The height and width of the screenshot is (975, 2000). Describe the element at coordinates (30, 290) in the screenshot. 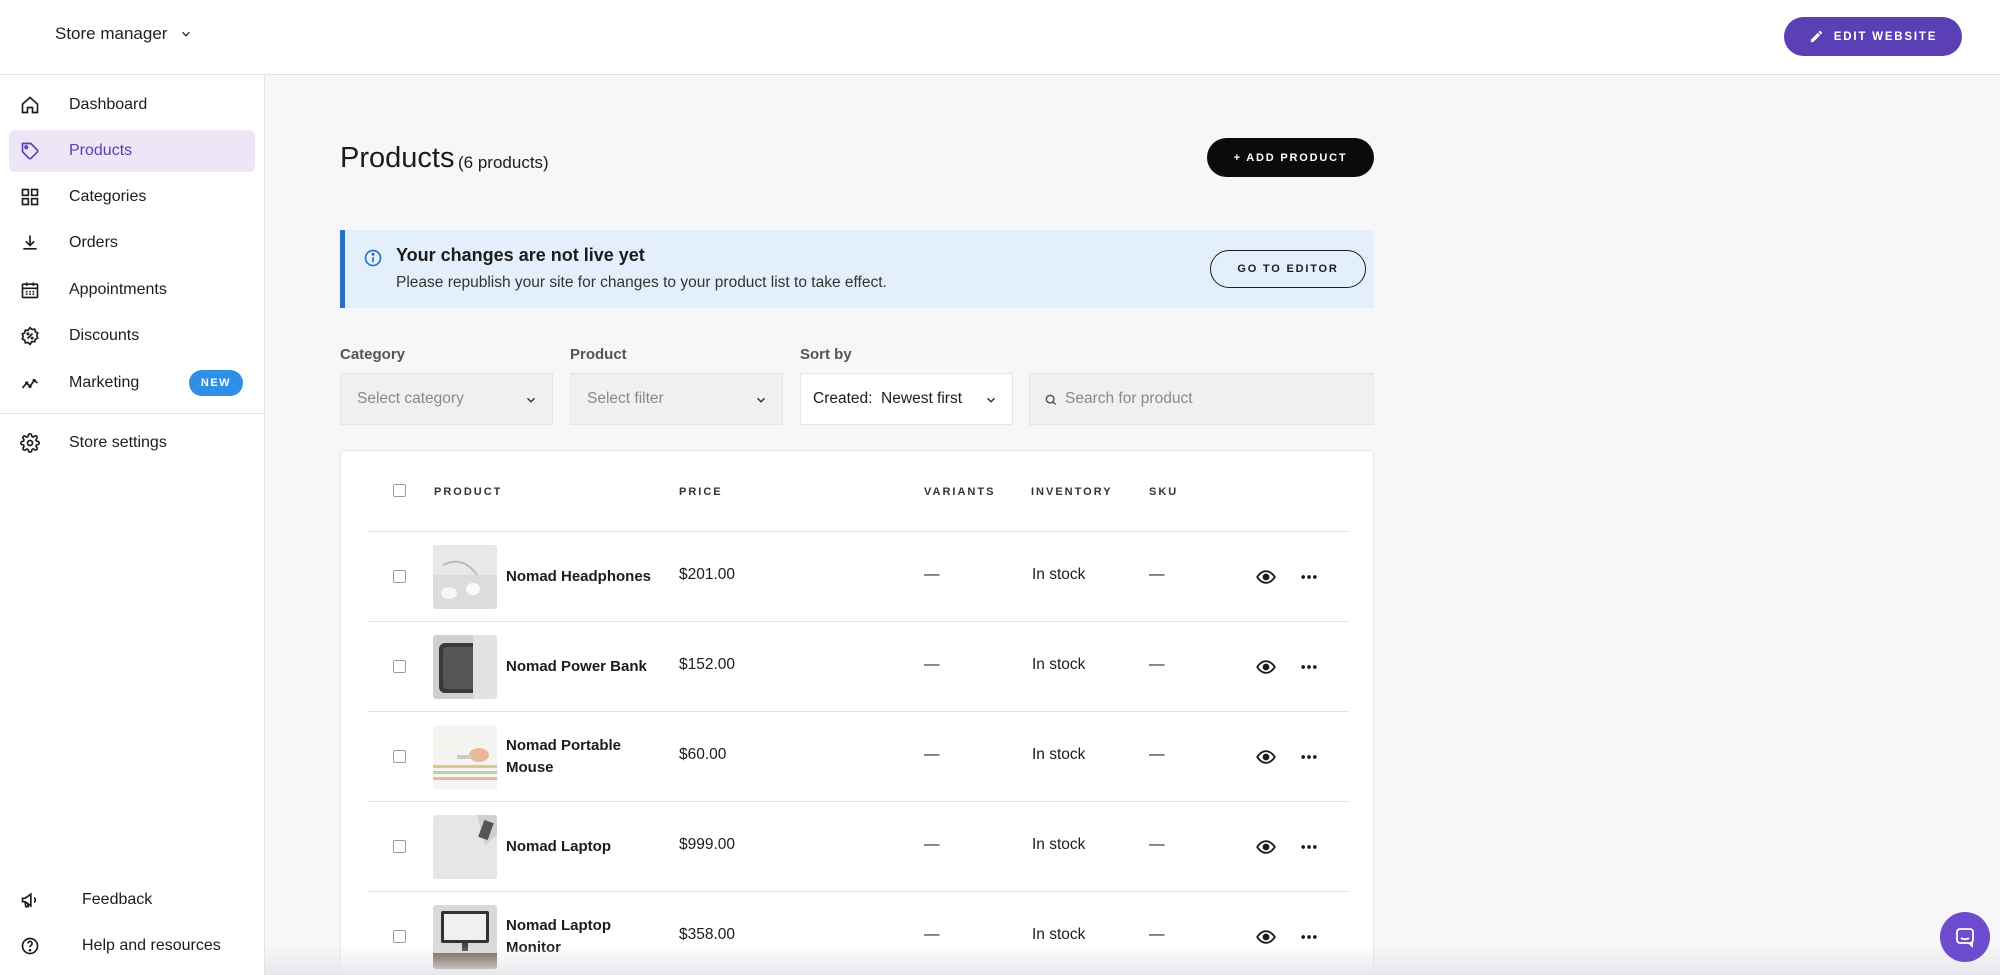

I see `calendar-icon` at that location.